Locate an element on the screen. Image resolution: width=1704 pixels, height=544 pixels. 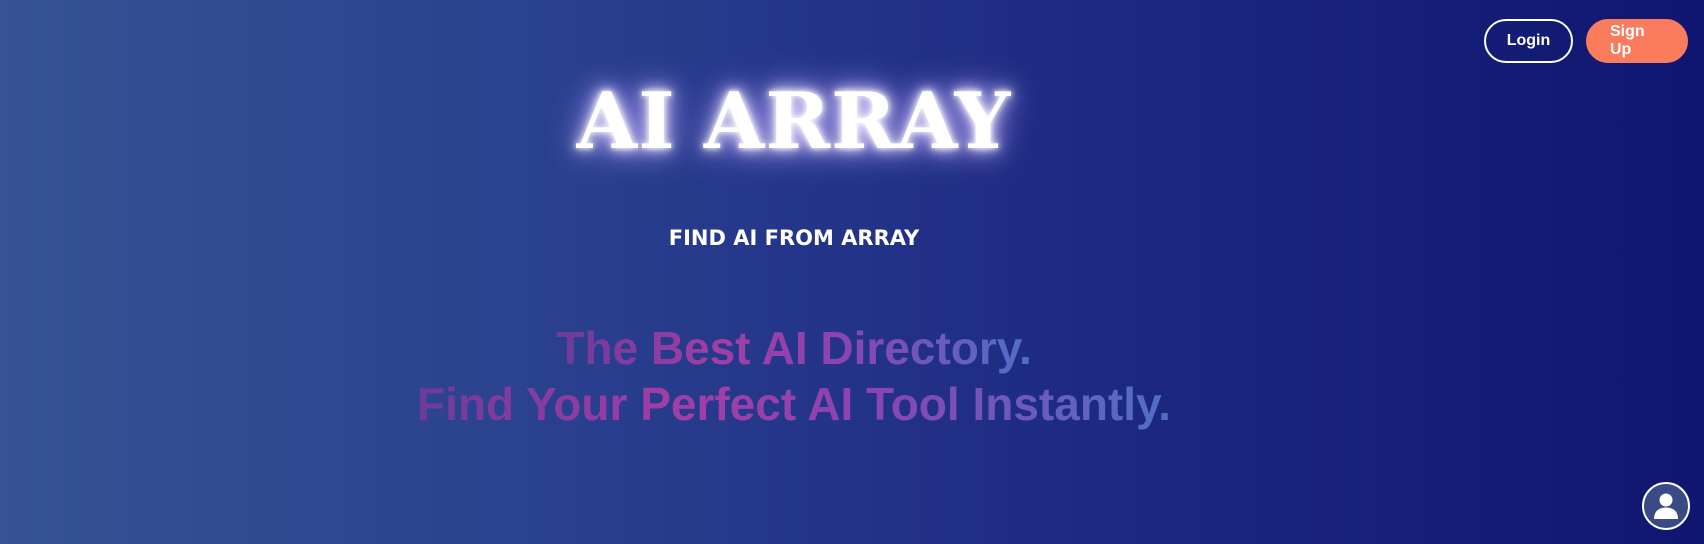
headline-line-2: Find Your Perfect AI Tool Instantly. is located at coordinates (794, 404).